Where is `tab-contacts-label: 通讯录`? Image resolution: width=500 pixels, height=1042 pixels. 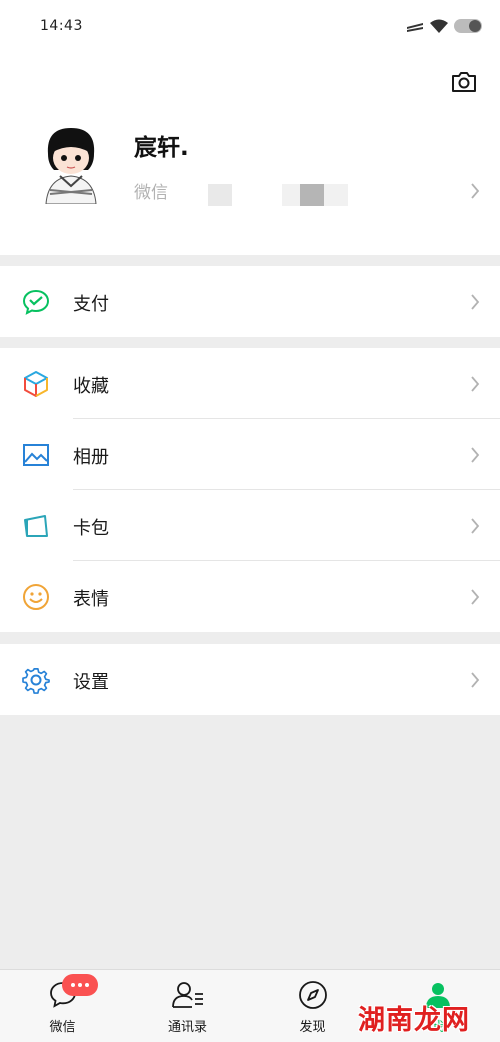
tab-contacts-label: 通讯录 is located at coordinates (187, 1027).